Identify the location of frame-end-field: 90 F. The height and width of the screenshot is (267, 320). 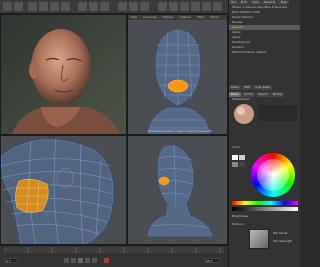
(212, 260).